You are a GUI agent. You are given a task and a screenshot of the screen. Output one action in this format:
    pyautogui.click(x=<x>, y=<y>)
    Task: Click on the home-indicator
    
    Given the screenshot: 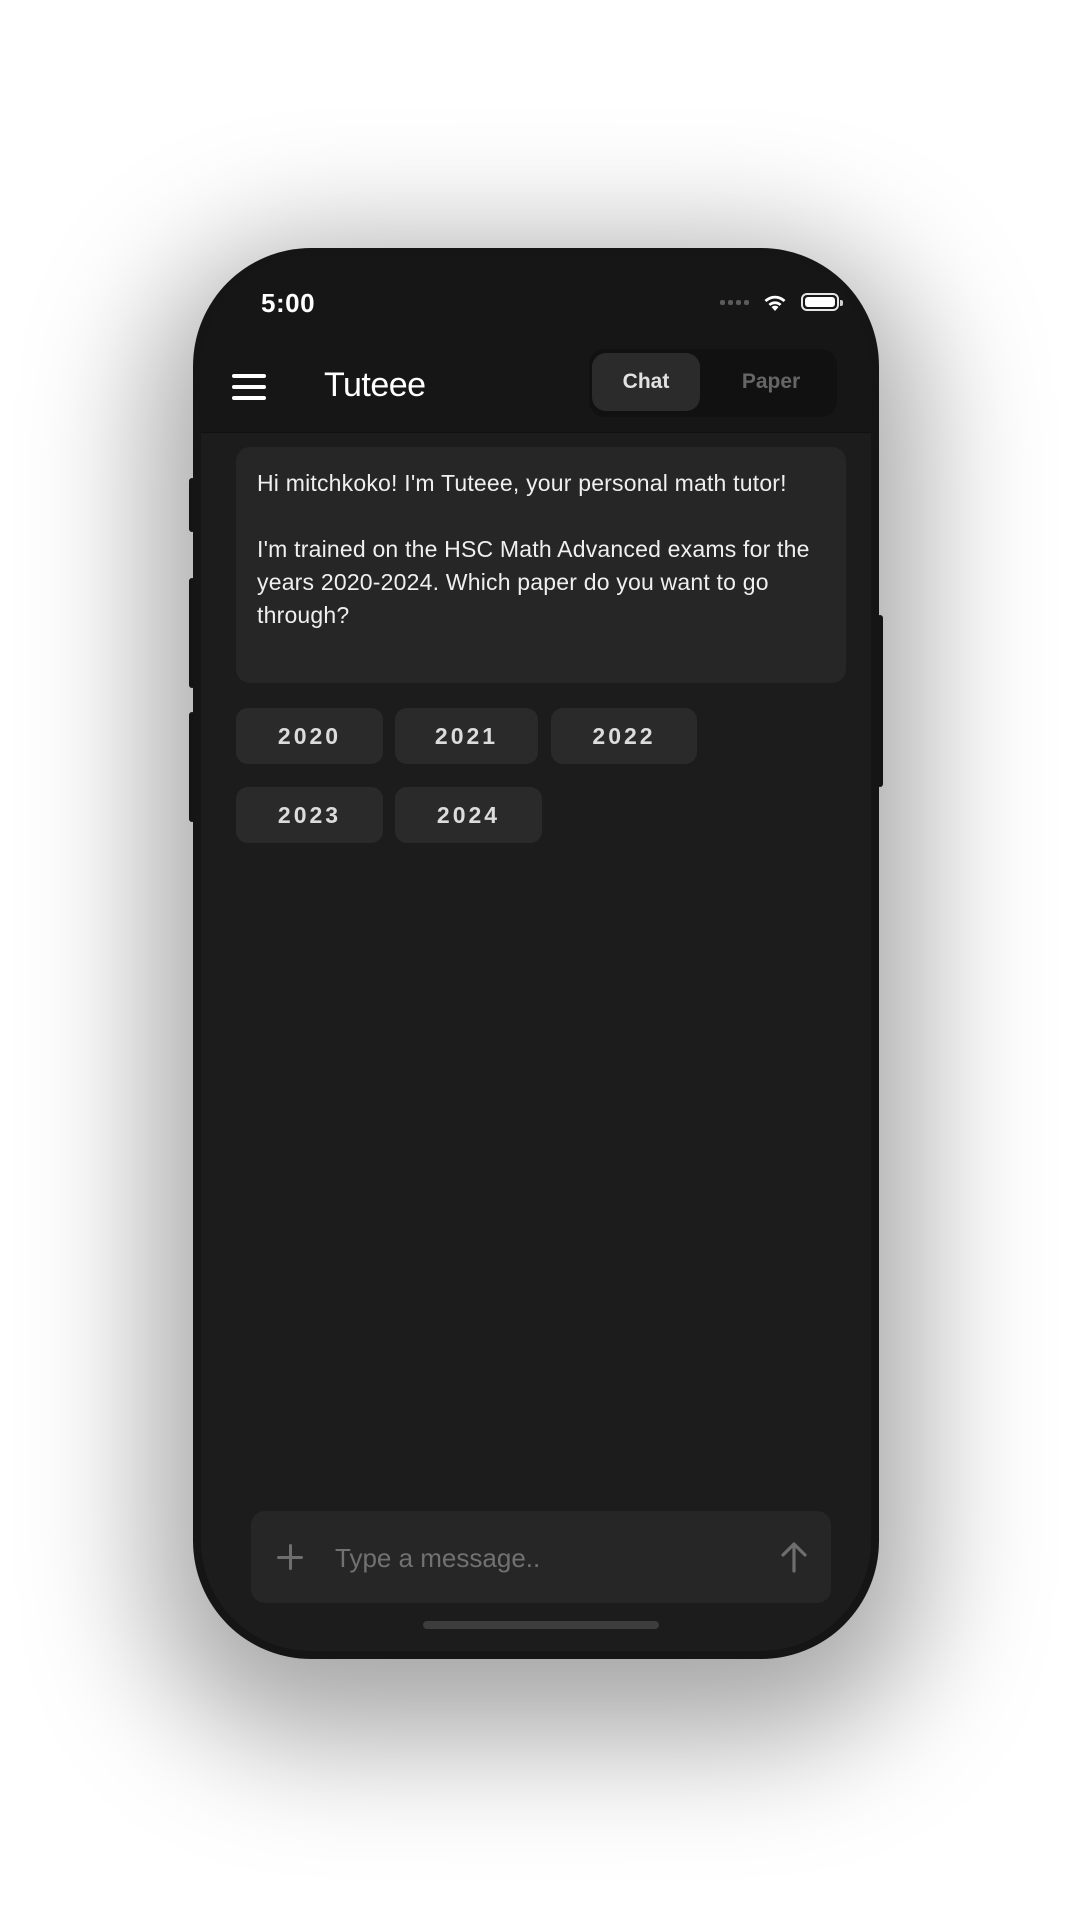 What is the action you would take?
    pyautogui.click(x=541, y=1625)
    